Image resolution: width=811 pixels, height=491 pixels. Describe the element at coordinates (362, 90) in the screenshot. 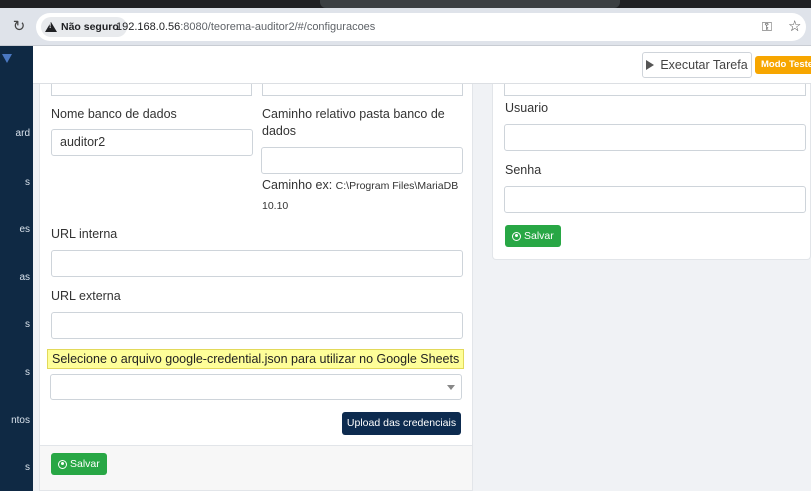

I see `port-input-partial` at that location.